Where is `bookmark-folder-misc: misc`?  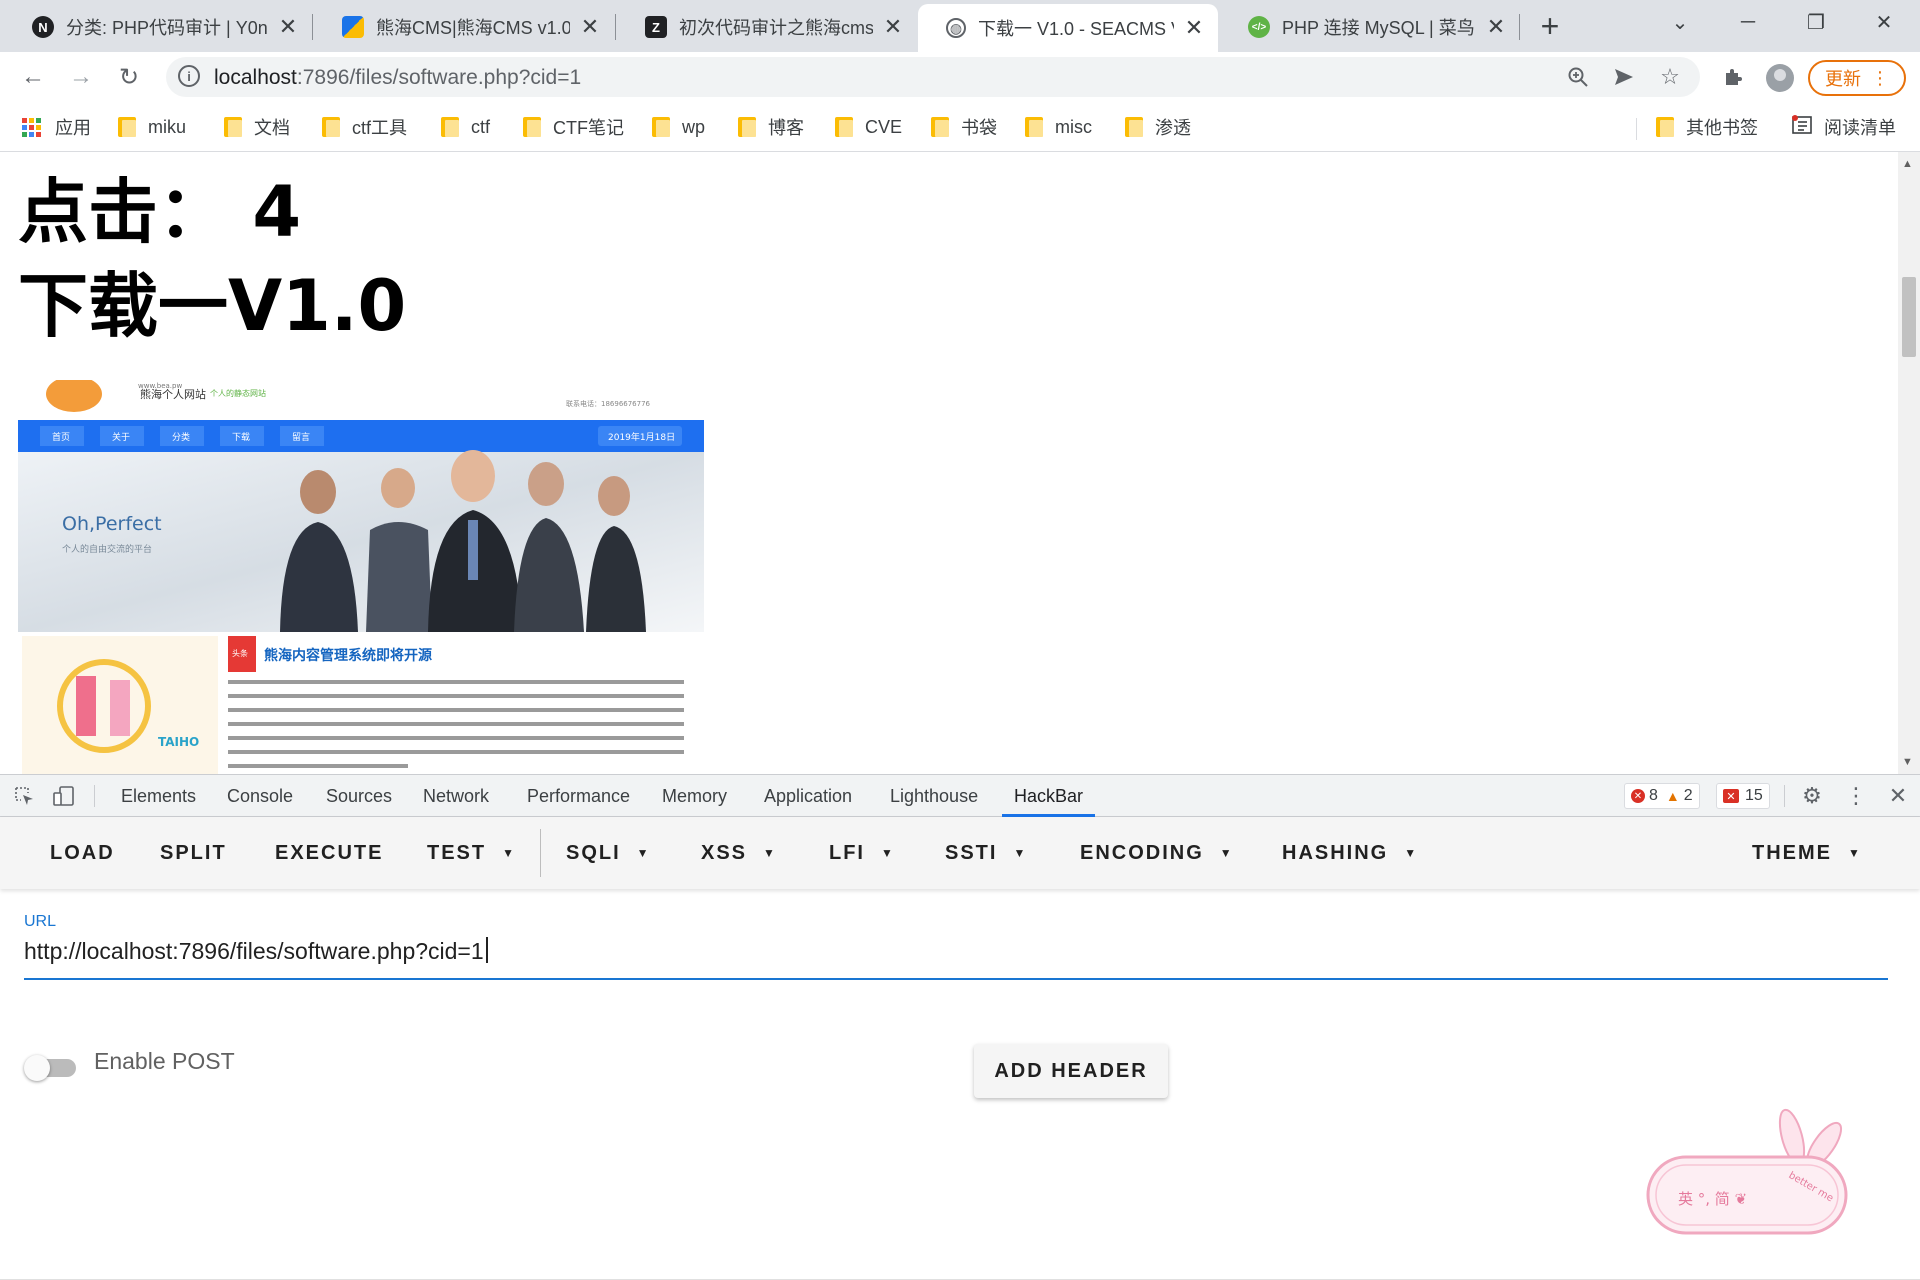
bookmark-folder-misc: misc is located at coordinates (1058, 127).